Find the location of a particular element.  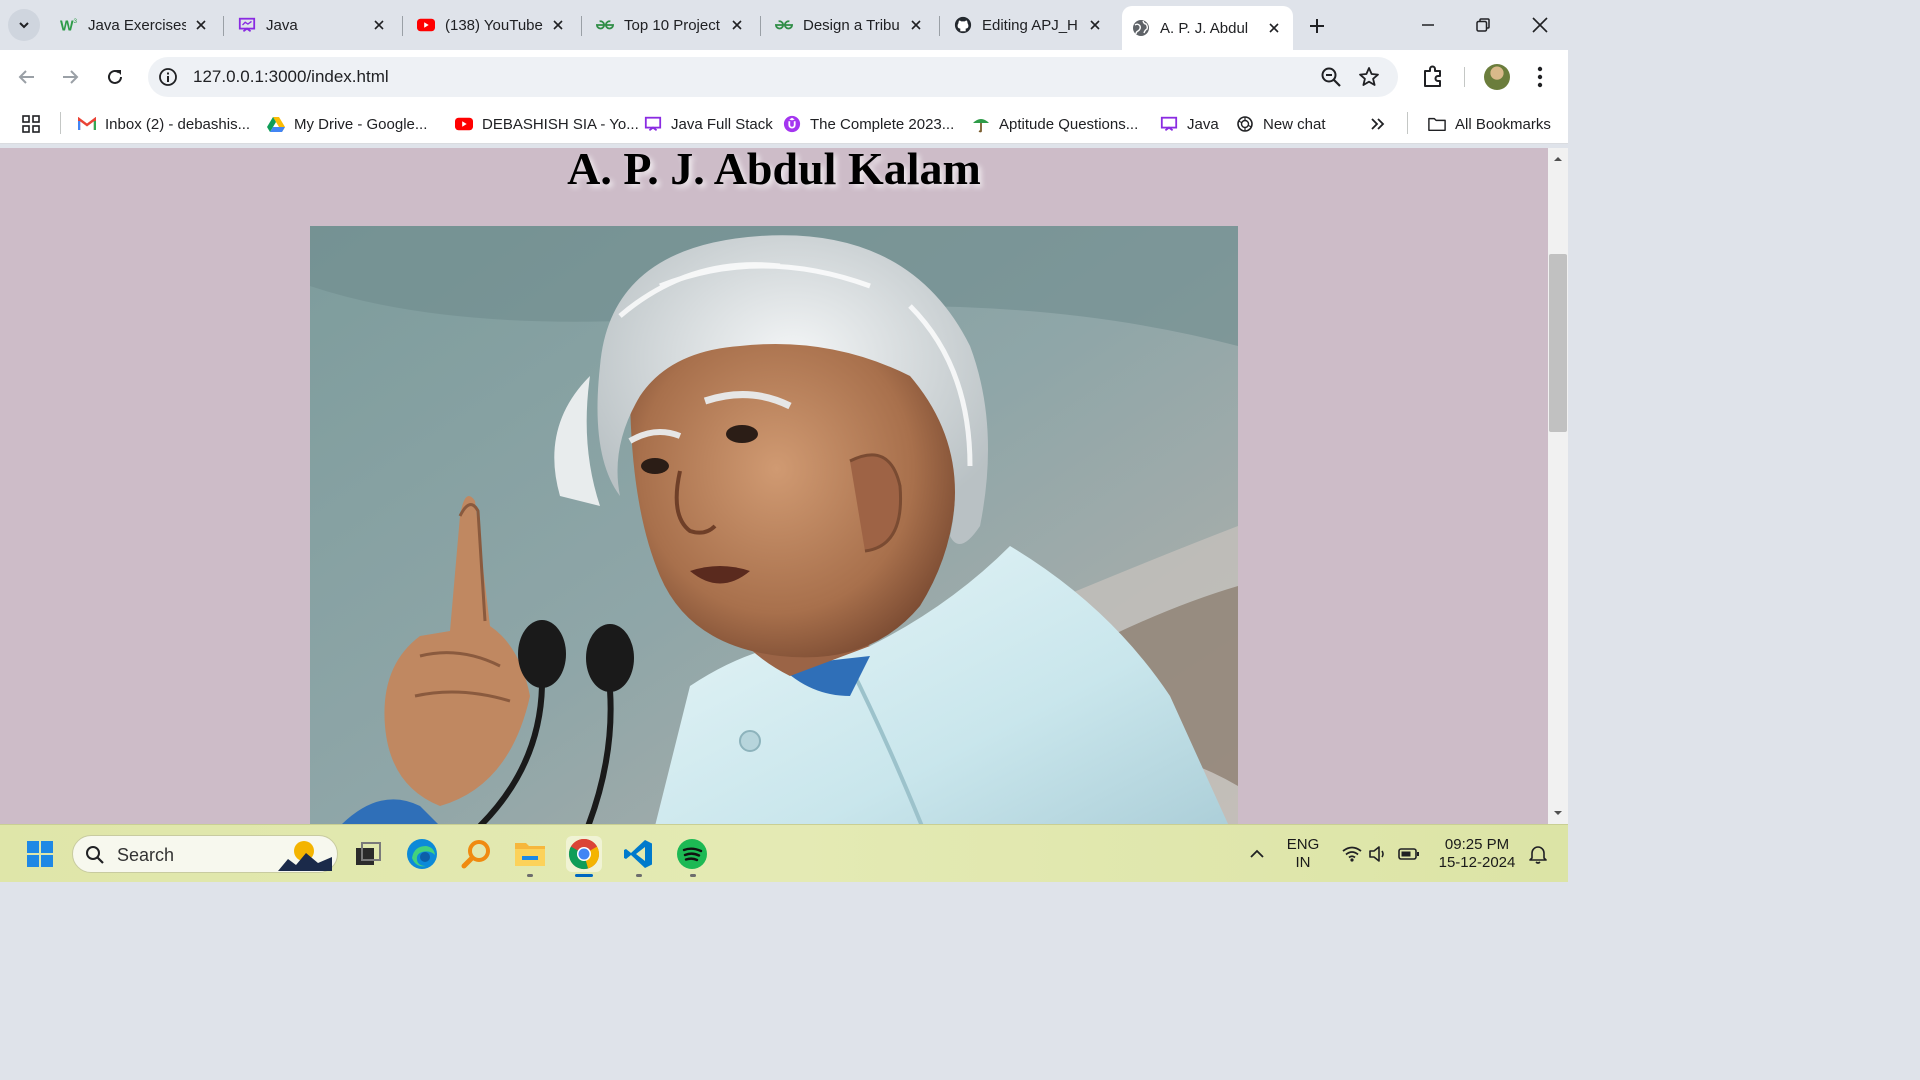

chevron-up-icon is located at coordinates (1257, 853).